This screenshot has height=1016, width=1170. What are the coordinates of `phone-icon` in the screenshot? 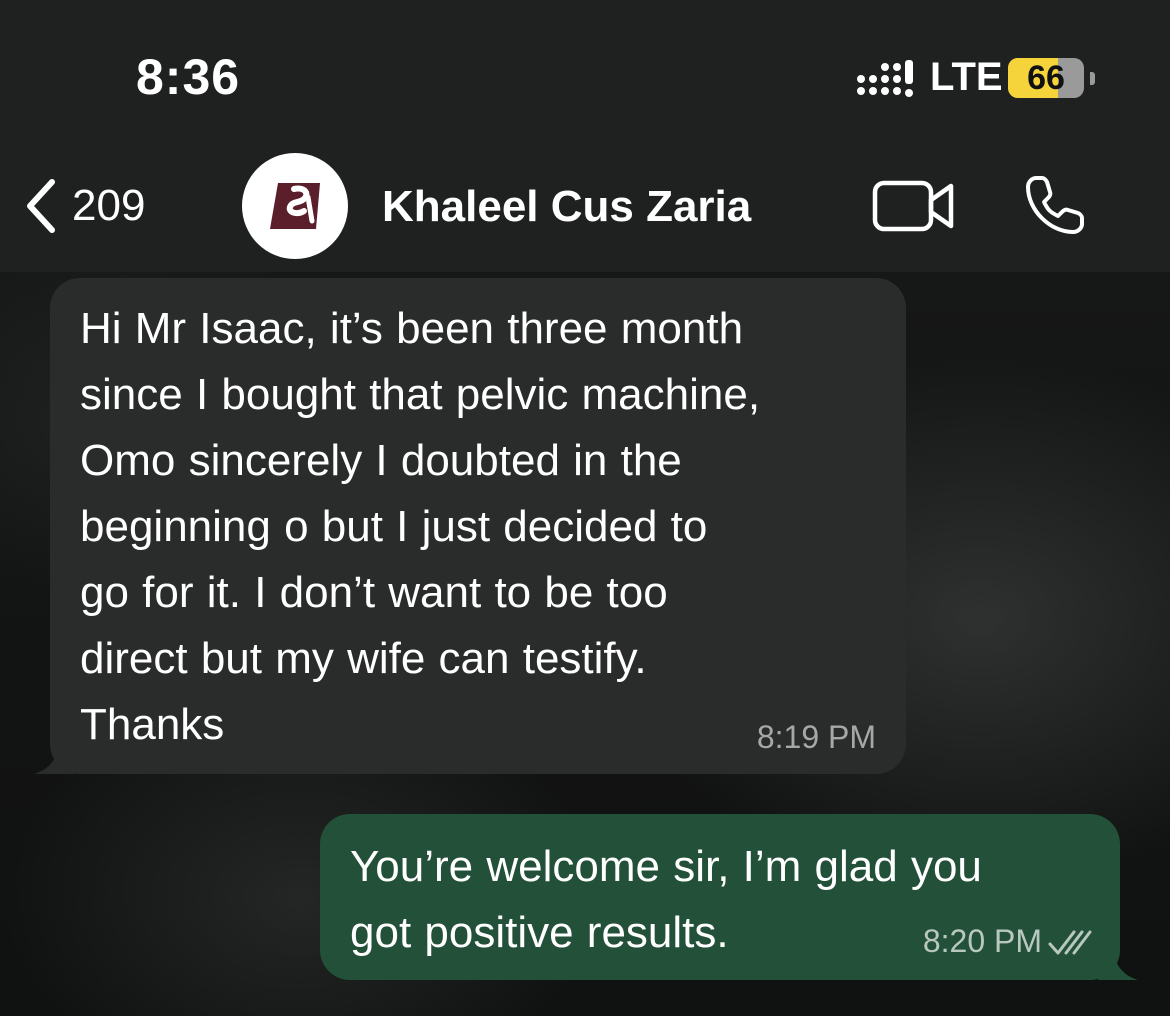 It's located at (1054, 206).